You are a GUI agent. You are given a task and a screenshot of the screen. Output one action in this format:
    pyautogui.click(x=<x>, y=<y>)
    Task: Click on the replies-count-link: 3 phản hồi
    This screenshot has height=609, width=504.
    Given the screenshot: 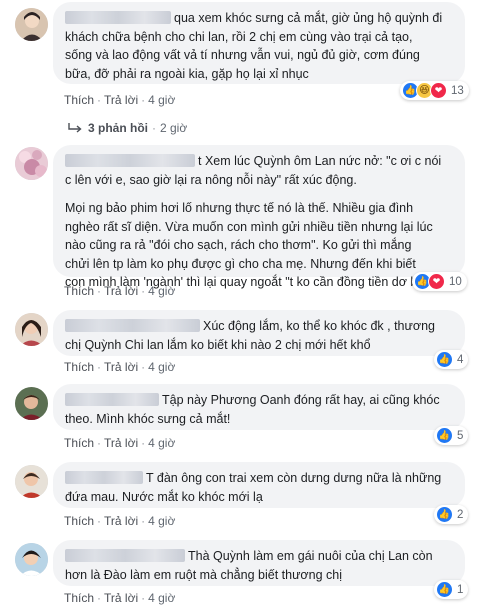 What is the action you would take?
    pyautogui.click(x=118, y=128)
    